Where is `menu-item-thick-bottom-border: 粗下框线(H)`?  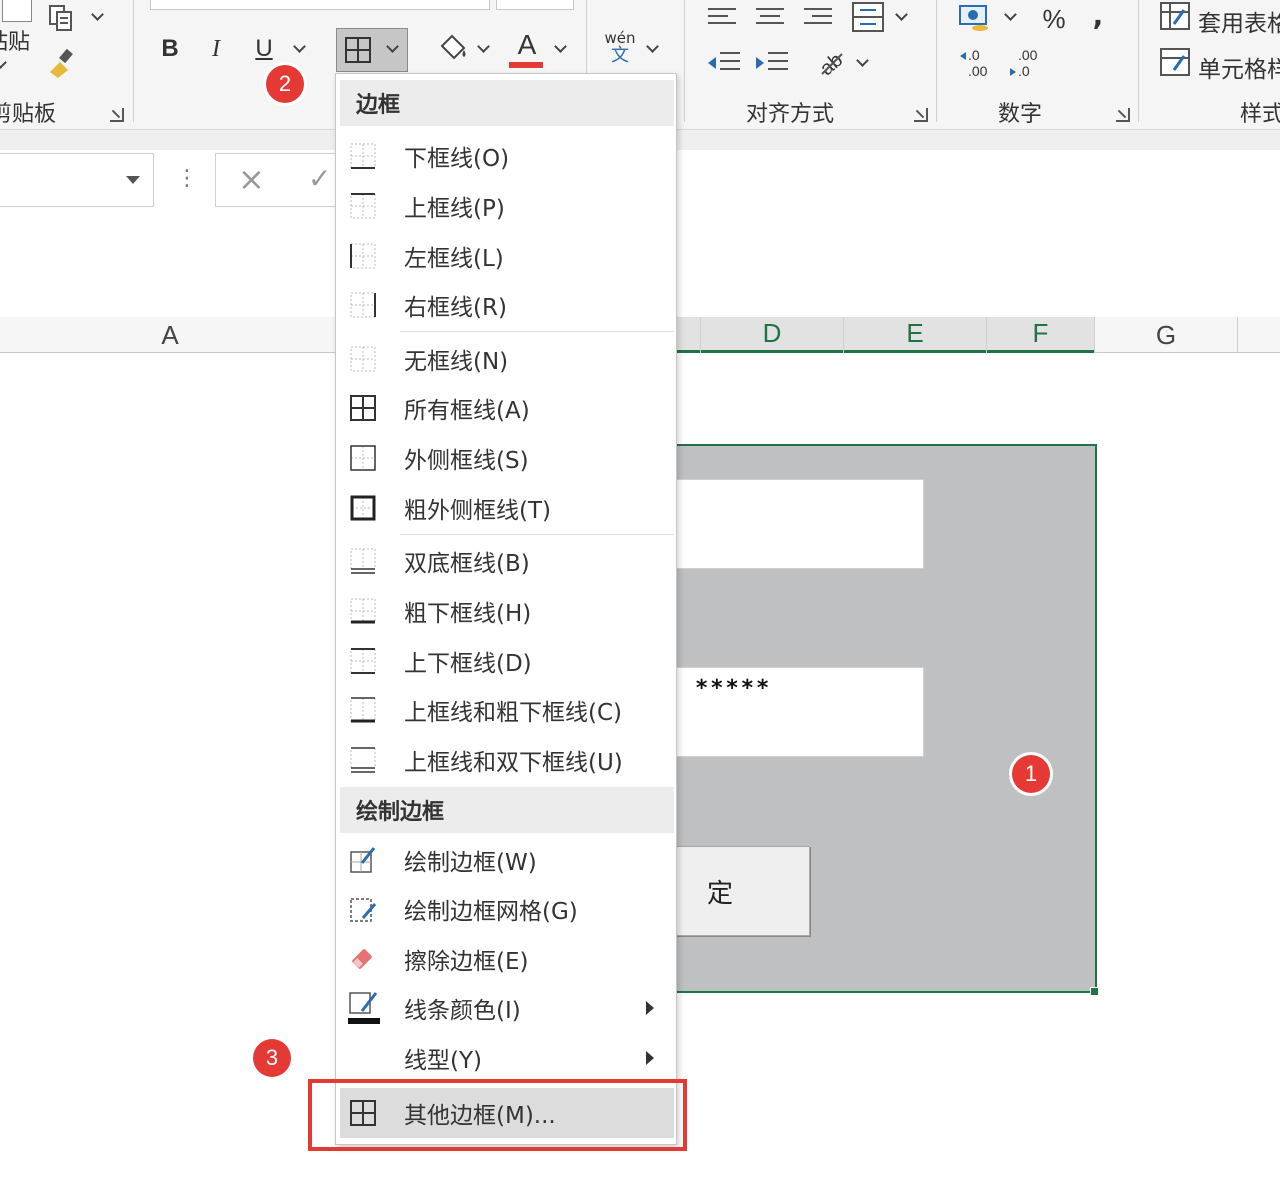 menu-item-thick-bottom-border: 粗下框线(H) is located at coordinates (507, 611).